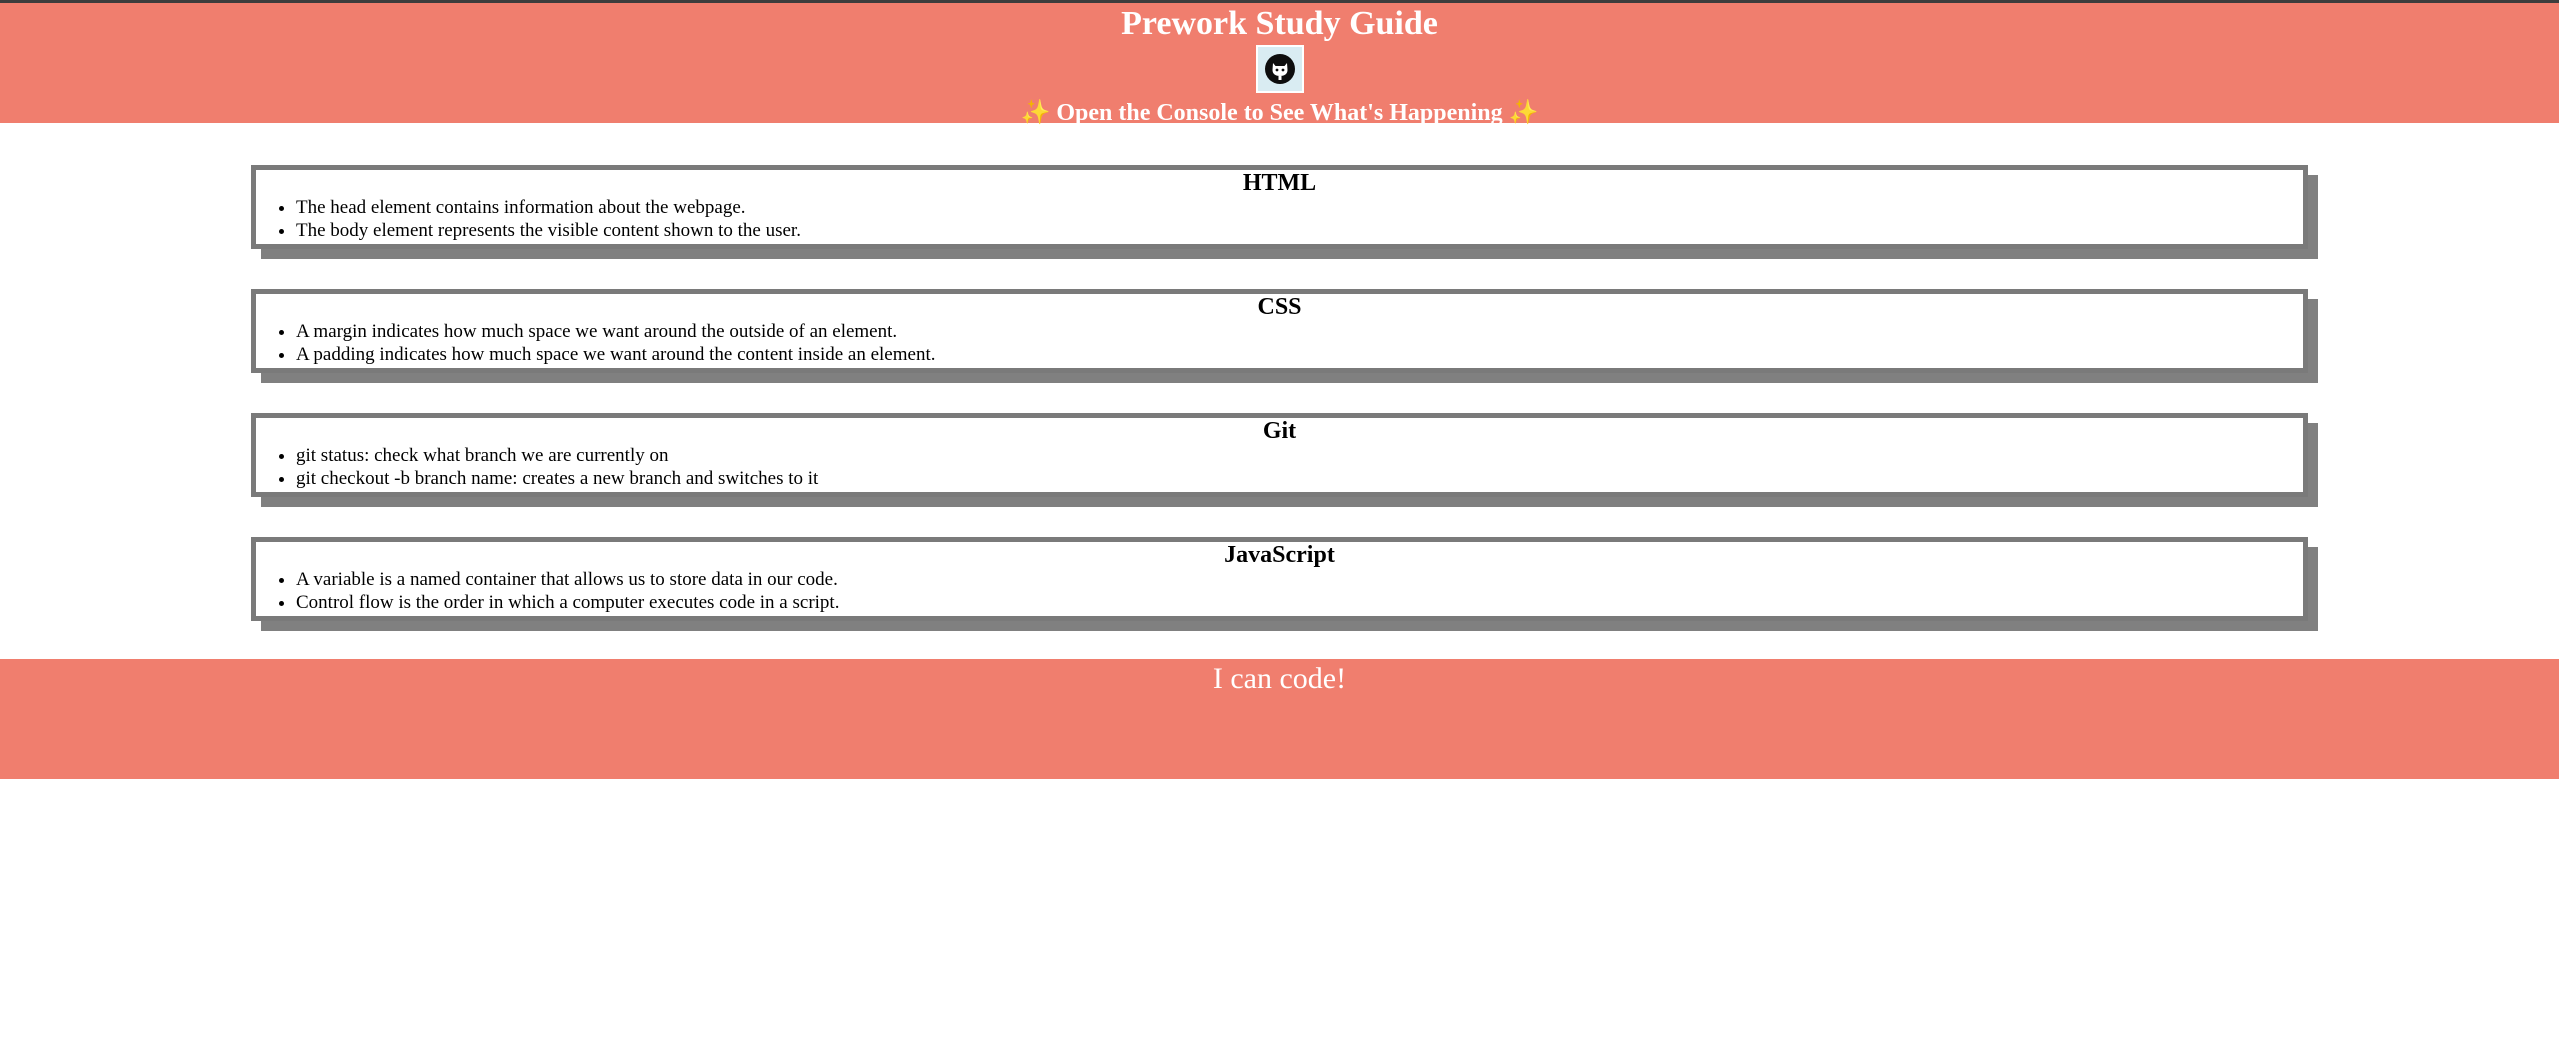 The height and width of the screenshot is (1049, 2559). What do you see at coordinates (1279, 23) in the screenshot?
I see `page-title: Prework Study Guide` at bounding box center [1279, 23].